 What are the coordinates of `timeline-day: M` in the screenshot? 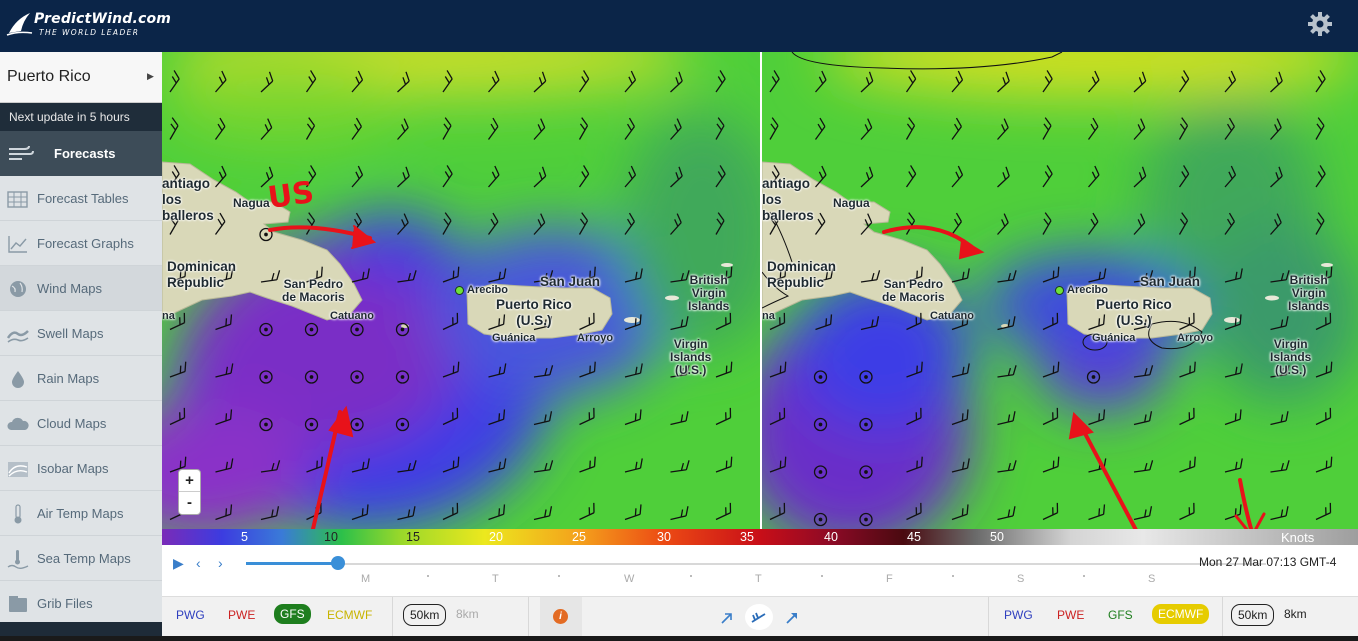 It's located at (365, 579).